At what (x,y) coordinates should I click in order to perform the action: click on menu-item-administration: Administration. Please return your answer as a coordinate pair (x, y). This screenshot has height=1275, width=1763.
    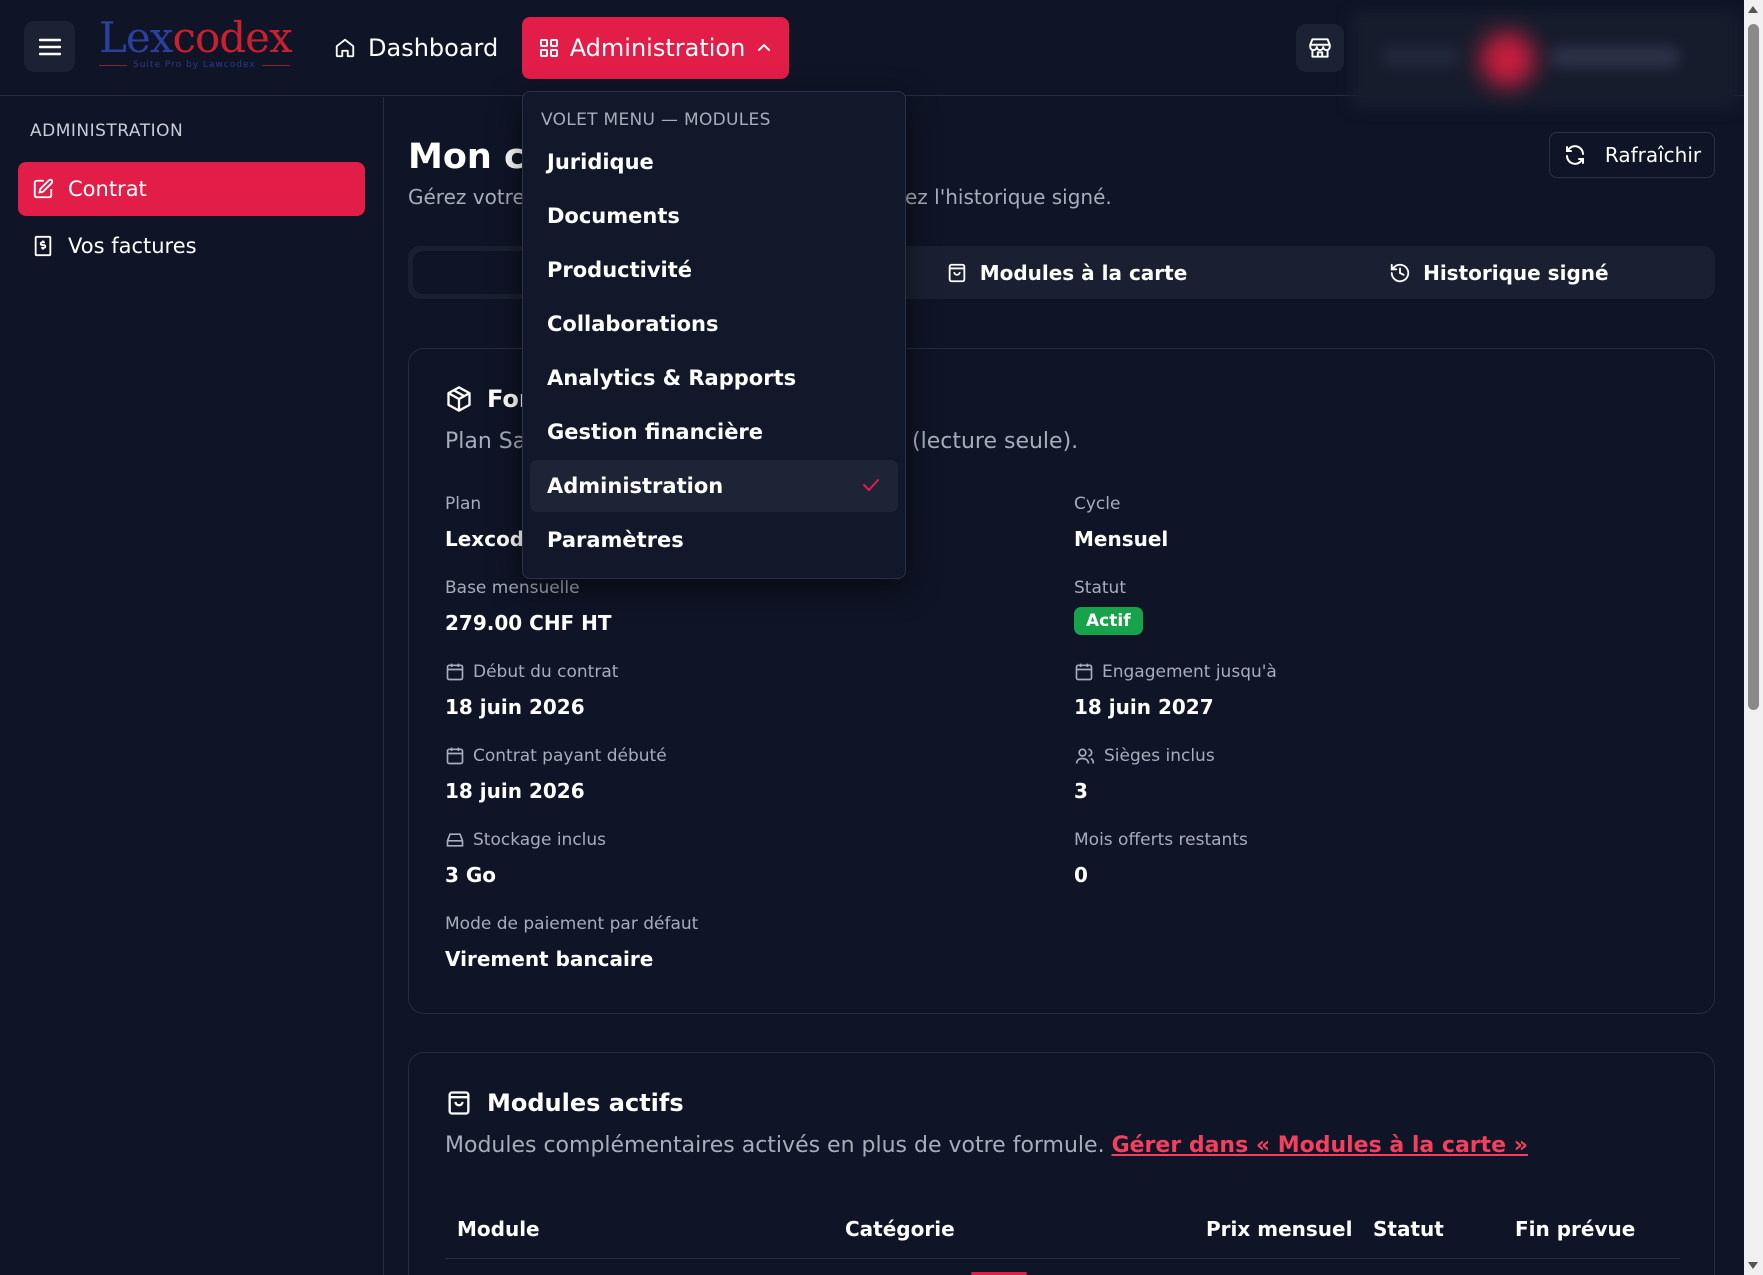
    Looking at the image, I should click on (714, 486).